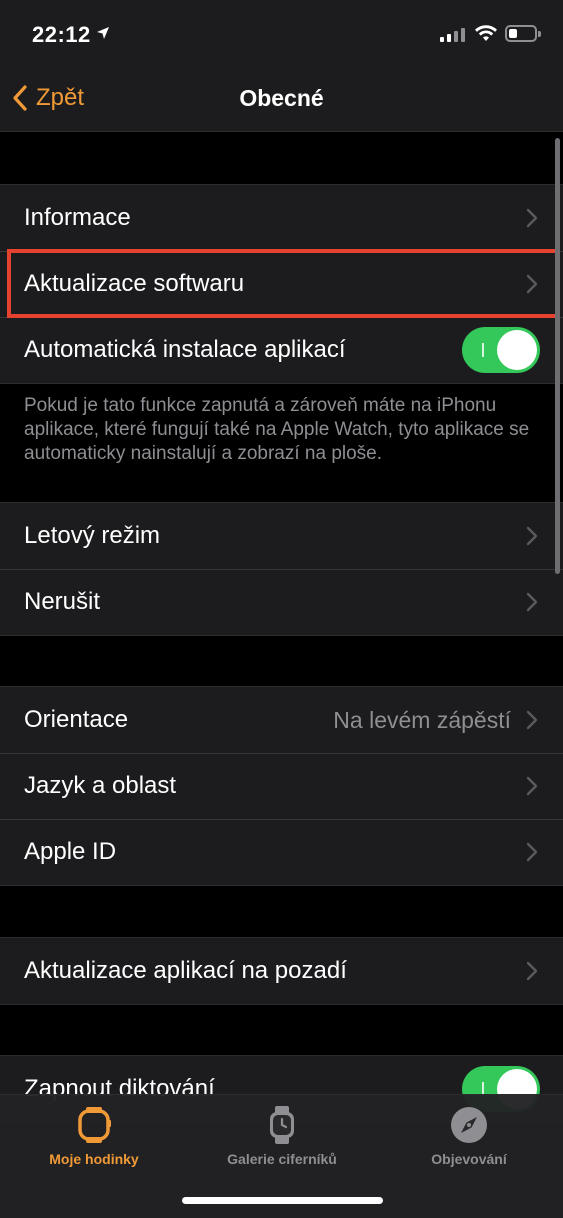  Describe the element at coordinates (422, 719) in the screenshot. I see `orientation-value: Na levém zápěstí` at that location.